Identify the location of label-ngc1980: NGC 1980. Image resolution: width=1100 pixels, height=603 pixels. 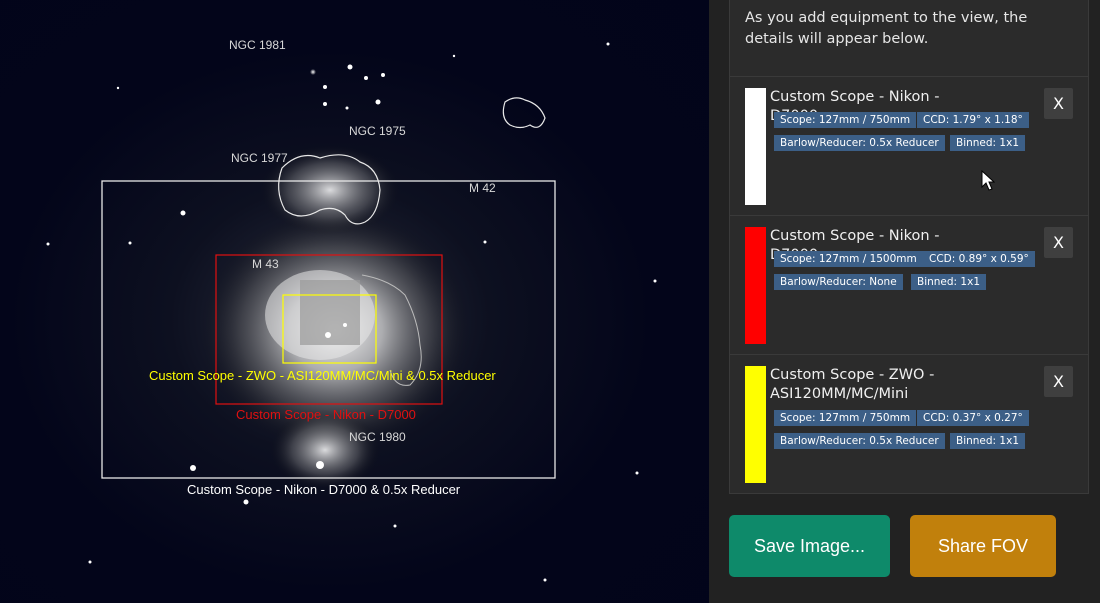
(377, 437).